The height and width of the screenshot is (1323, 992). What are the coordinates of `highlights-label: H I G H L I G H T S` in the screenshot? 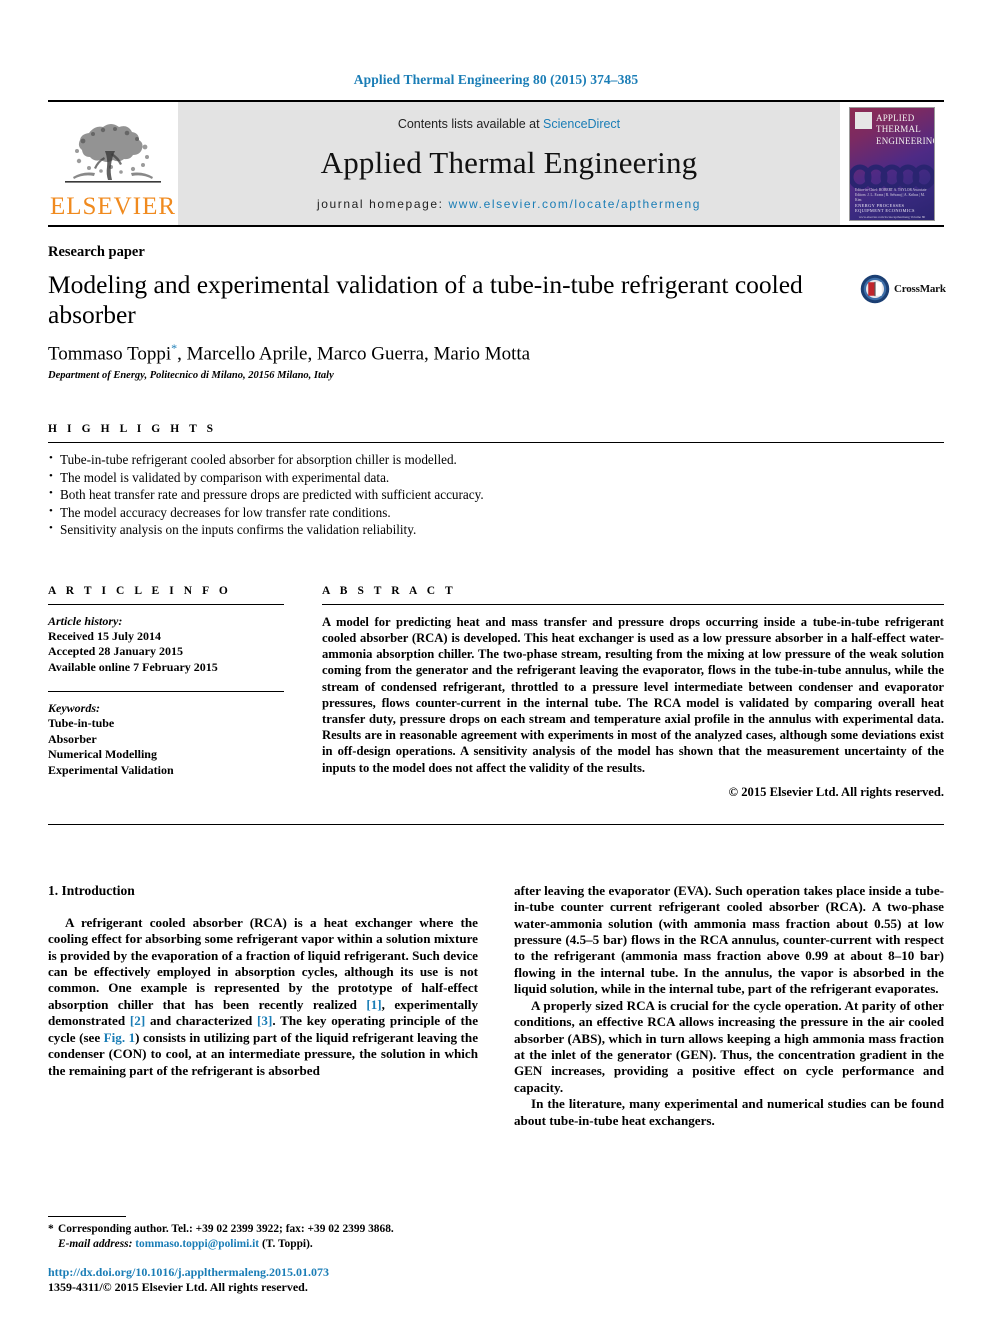 It's located at (132, 429).